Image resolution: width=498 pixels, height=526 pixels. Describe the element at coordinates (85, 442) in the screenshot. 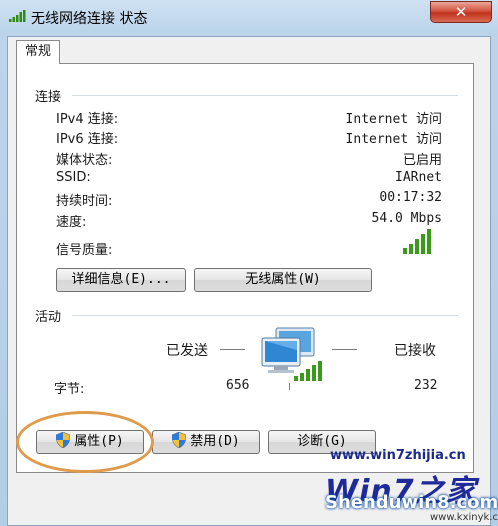

I see `highlight-annotation` at that location.